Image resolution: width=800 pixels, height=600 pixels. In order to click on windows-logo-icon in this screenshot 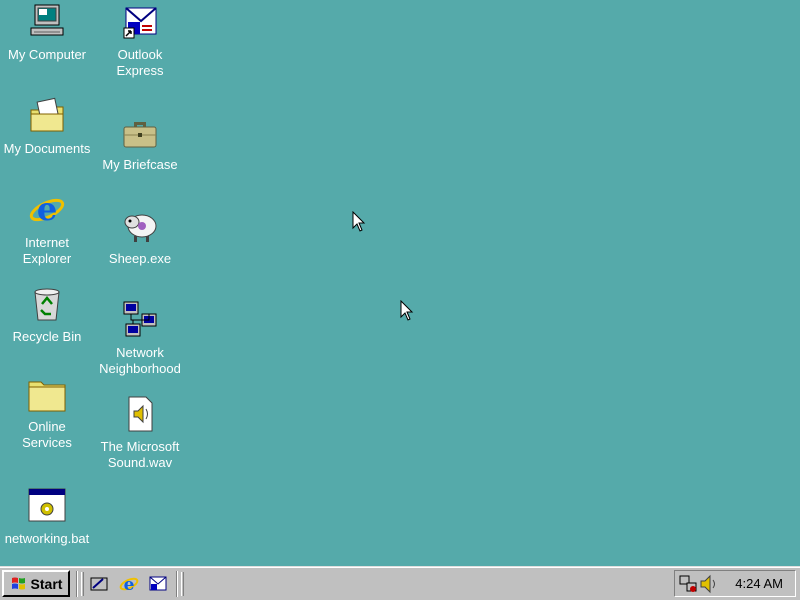, I will do `click(18, 583)`.